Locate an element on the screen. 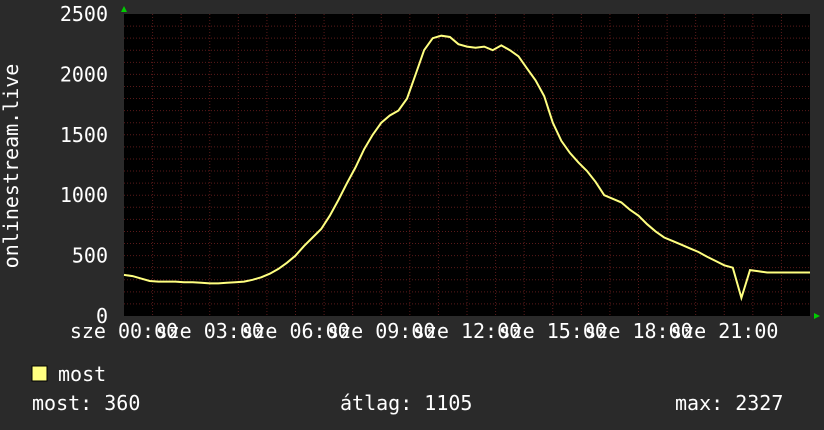 This screenshot has height=430, width=824. y-axis-label: onlinestream.live is located at coordinates (11, 166).